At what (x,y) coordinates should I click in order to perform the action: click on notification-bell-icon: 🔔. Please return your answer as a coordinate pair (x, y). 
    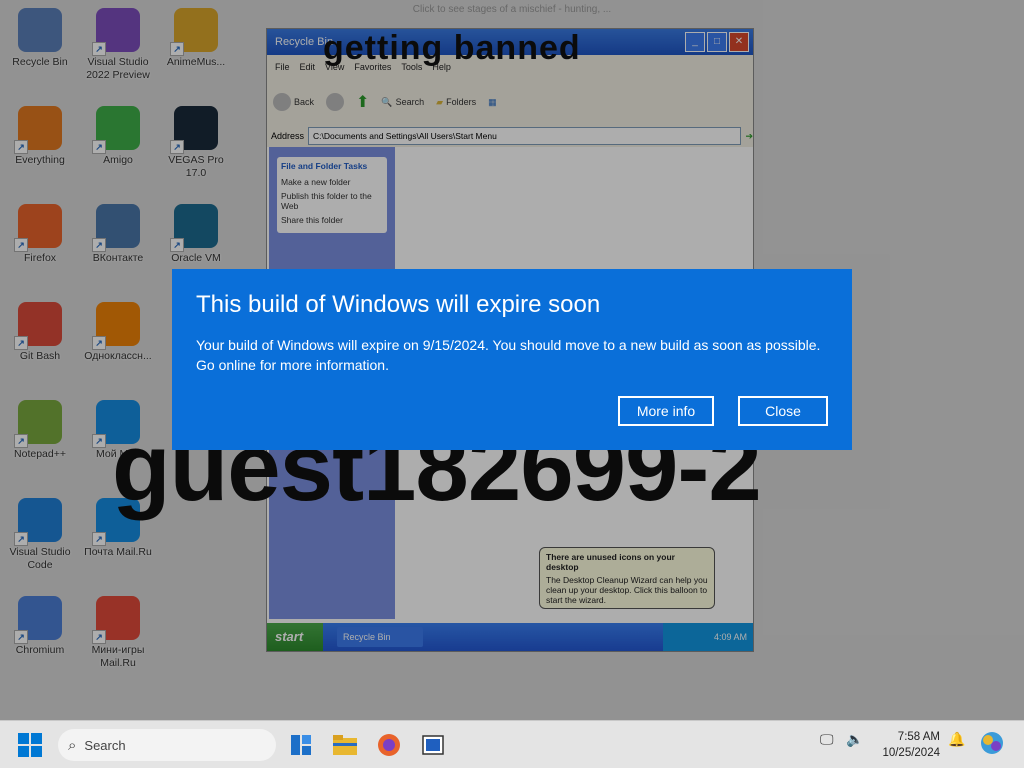
    Looking at the image, I should click on (956, 739).